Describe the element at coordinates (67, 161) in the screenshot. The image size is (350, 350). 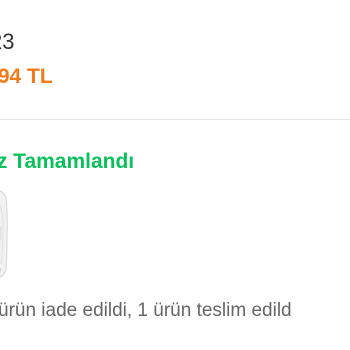
I see `shipment-status-title: iz Tamamlandı` at that location.